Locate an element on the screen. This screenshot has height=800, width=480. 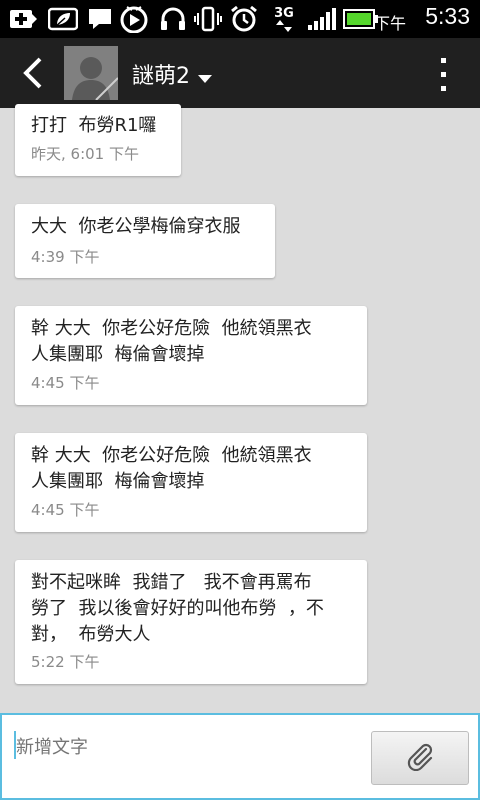
message-time: 4:39 下午 is located at coordinates (65, 257).